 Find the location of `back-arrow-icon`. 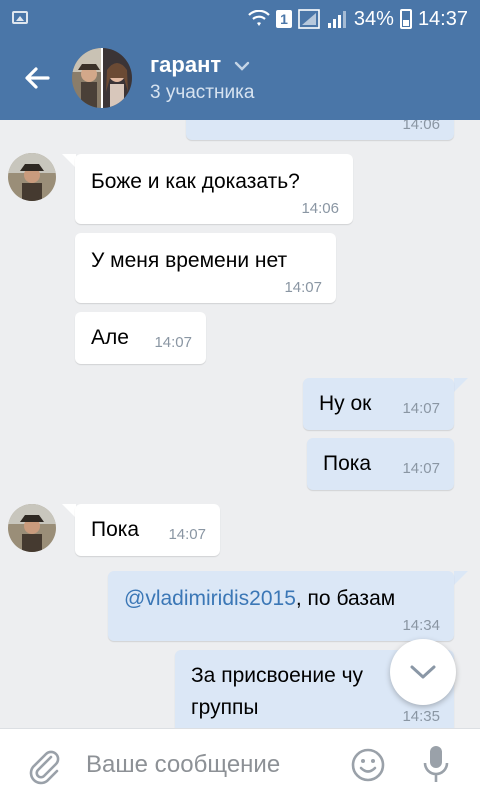

back-arrow-icon is located at coordinates (38, 78).